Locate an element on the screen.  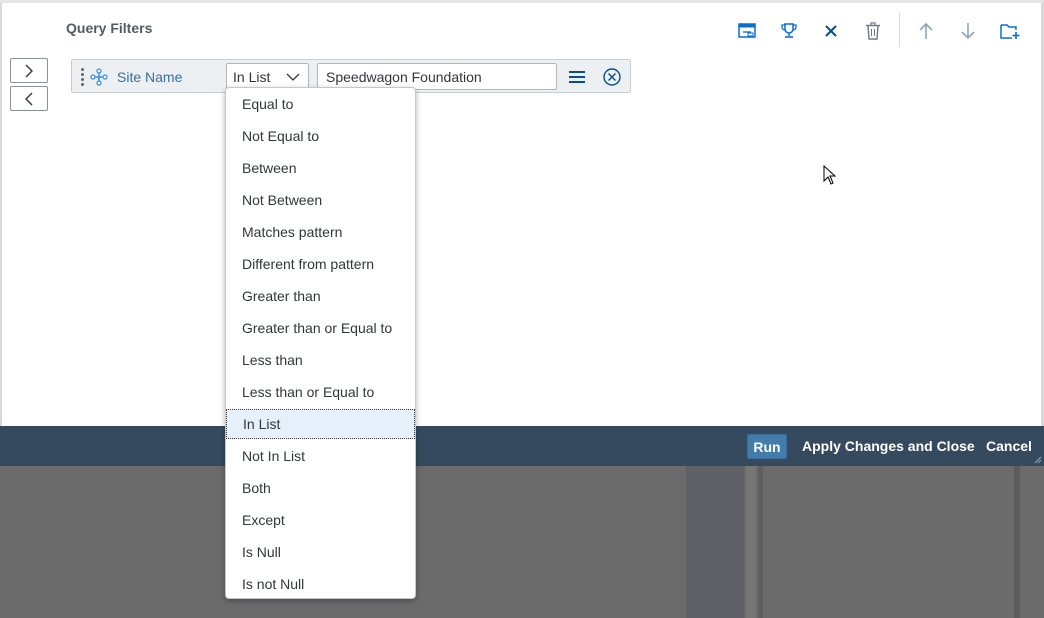
apply-changes-button: Apply Changes and Close is located at coordinates (888, 446).